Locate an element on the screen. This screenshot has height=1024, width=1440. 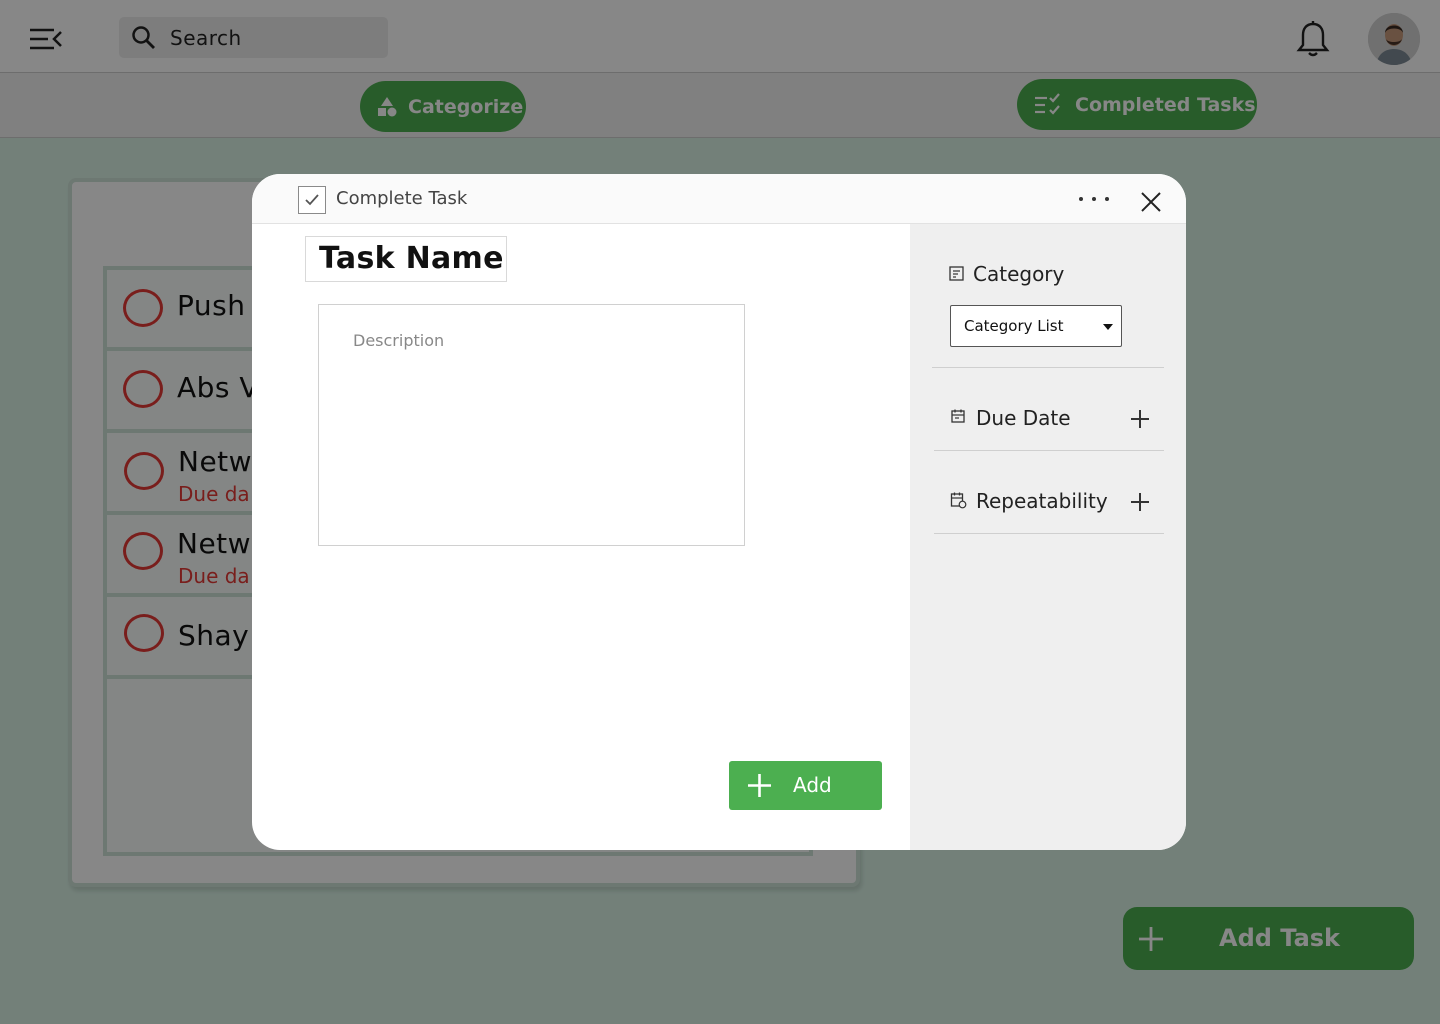
more-options-icon is located at coordinates (1094, 199).